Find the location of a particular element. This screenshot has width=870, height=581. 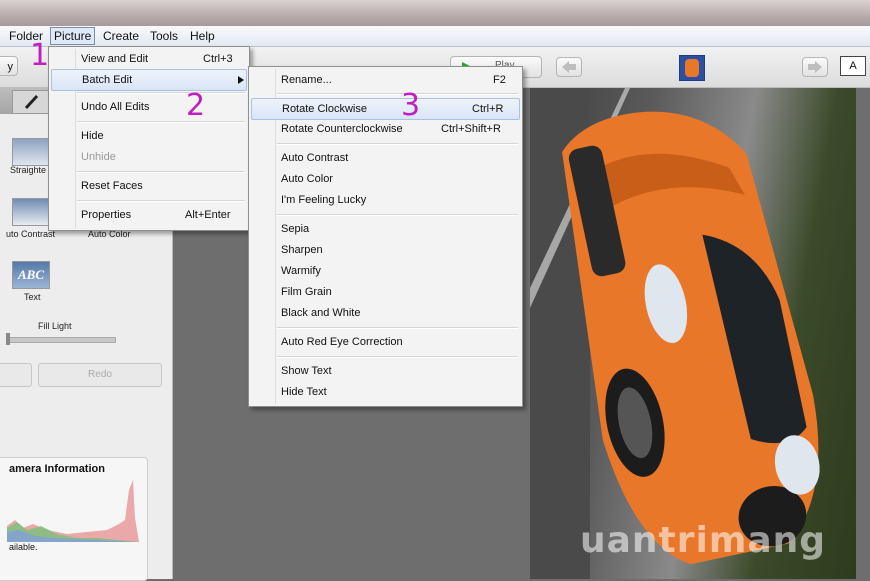

back-button-label: y is located at coordinates (10, 67).